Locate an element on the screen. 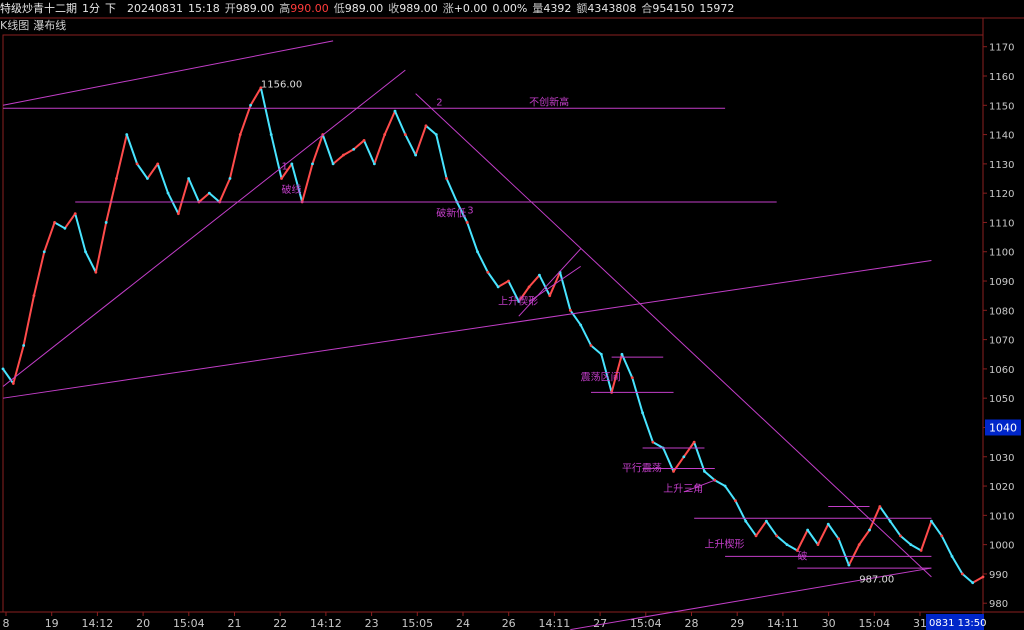 The height and width of the screenshot is (630, 1024). annotation-label: 3 is located at coordinates (470, 211).